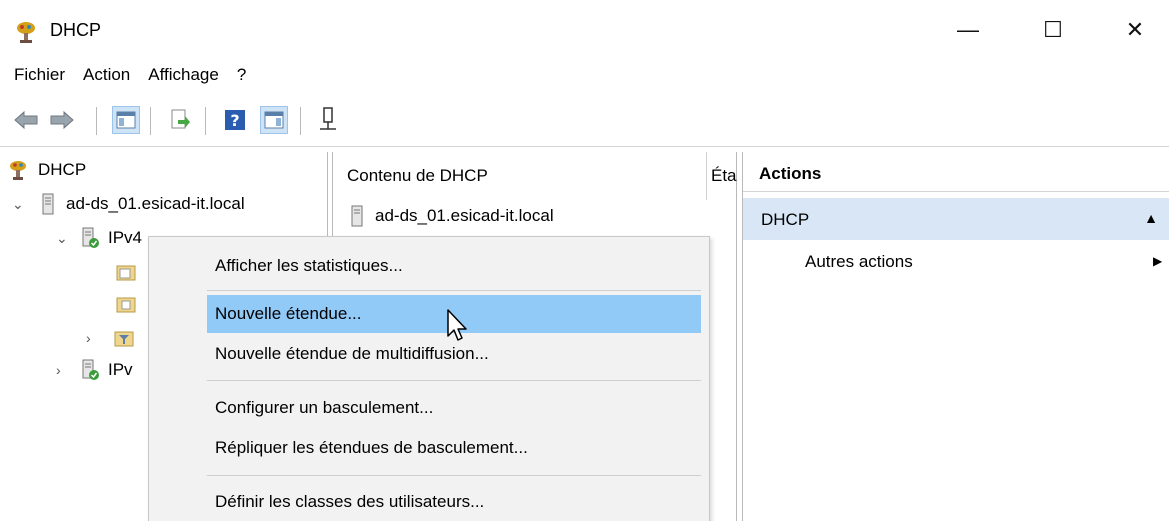 The width and height of the screenshot is (1169, 521). Describe the element at coordinates (417, 176) in the screenshot. I see `column-header-name: Contenu de DHCP` at that location.